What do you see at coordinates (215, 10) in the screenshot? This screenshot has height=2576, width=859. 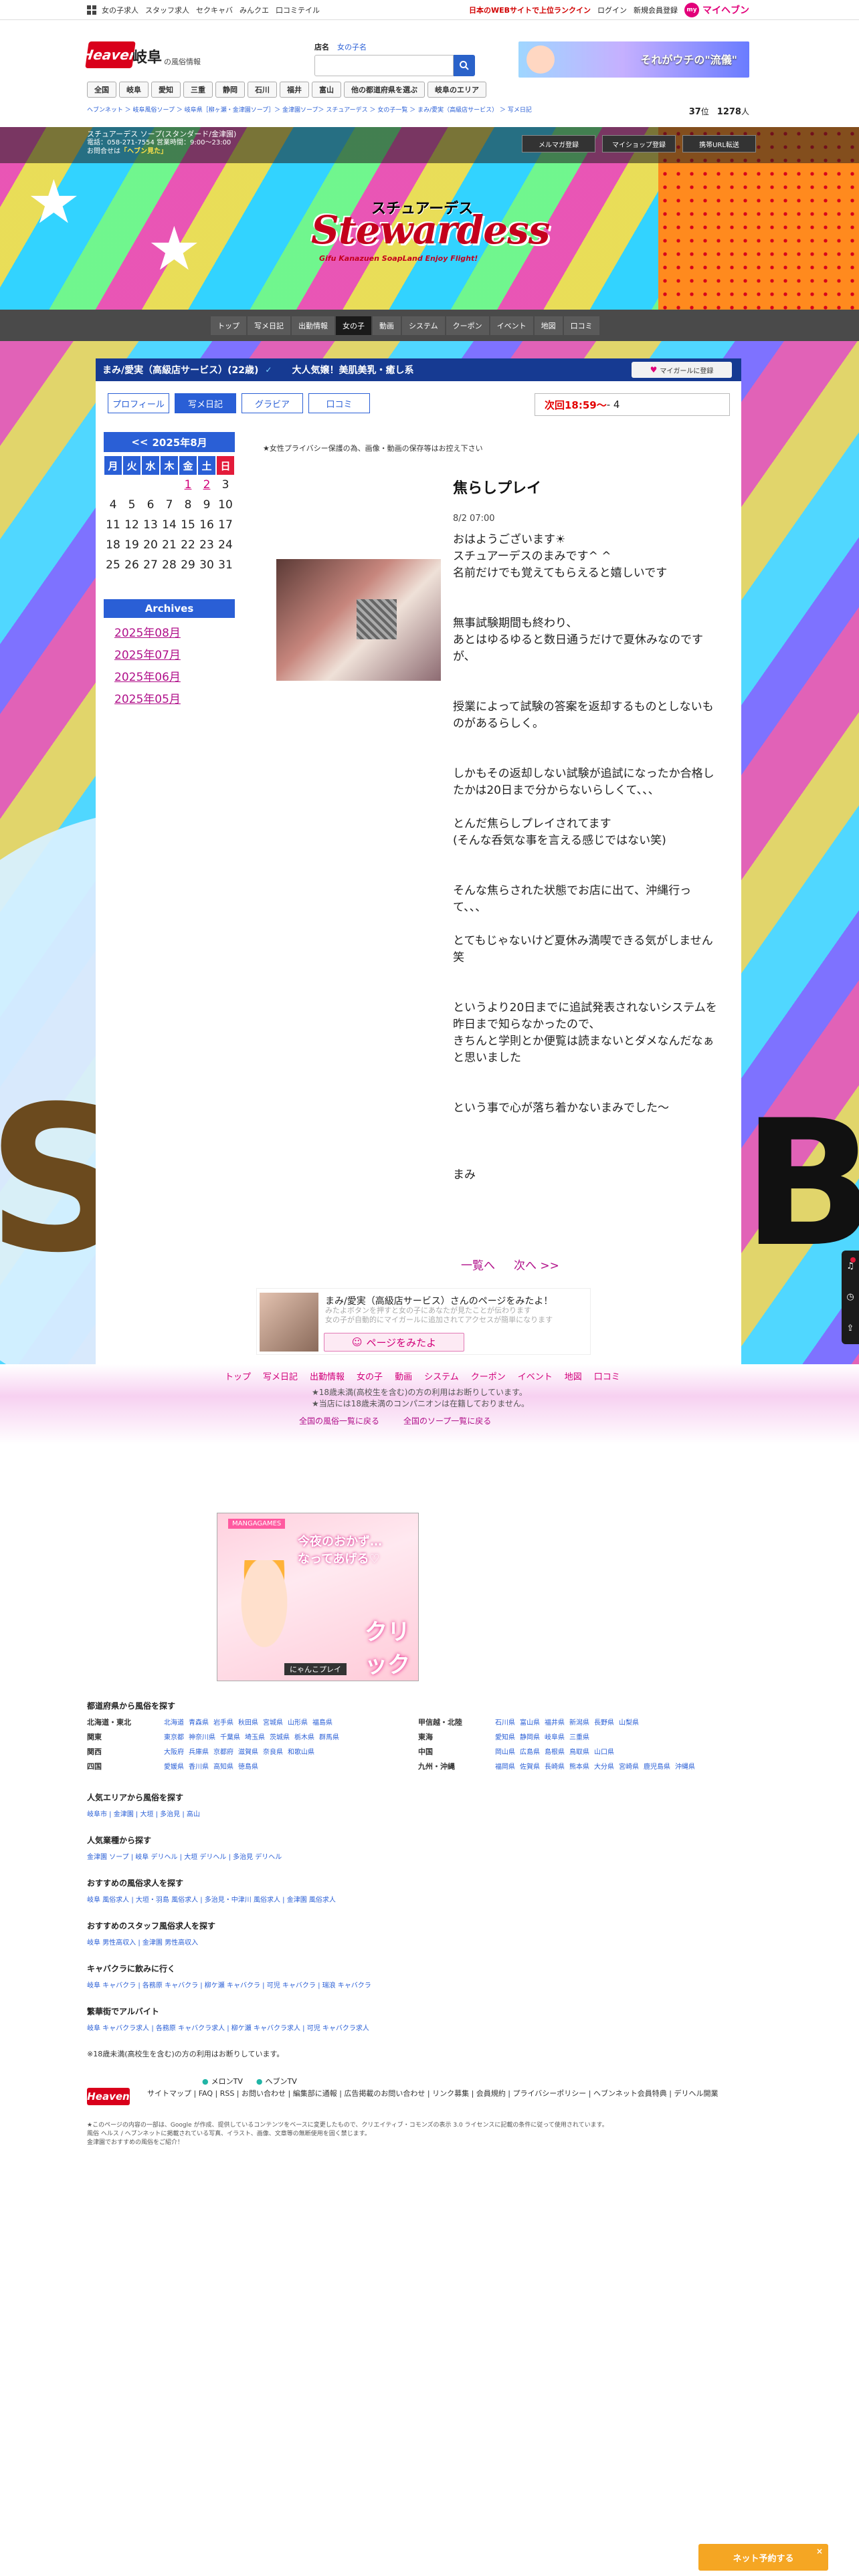 I see `top-link: セクキャバ` at bounding box center [215, 10].